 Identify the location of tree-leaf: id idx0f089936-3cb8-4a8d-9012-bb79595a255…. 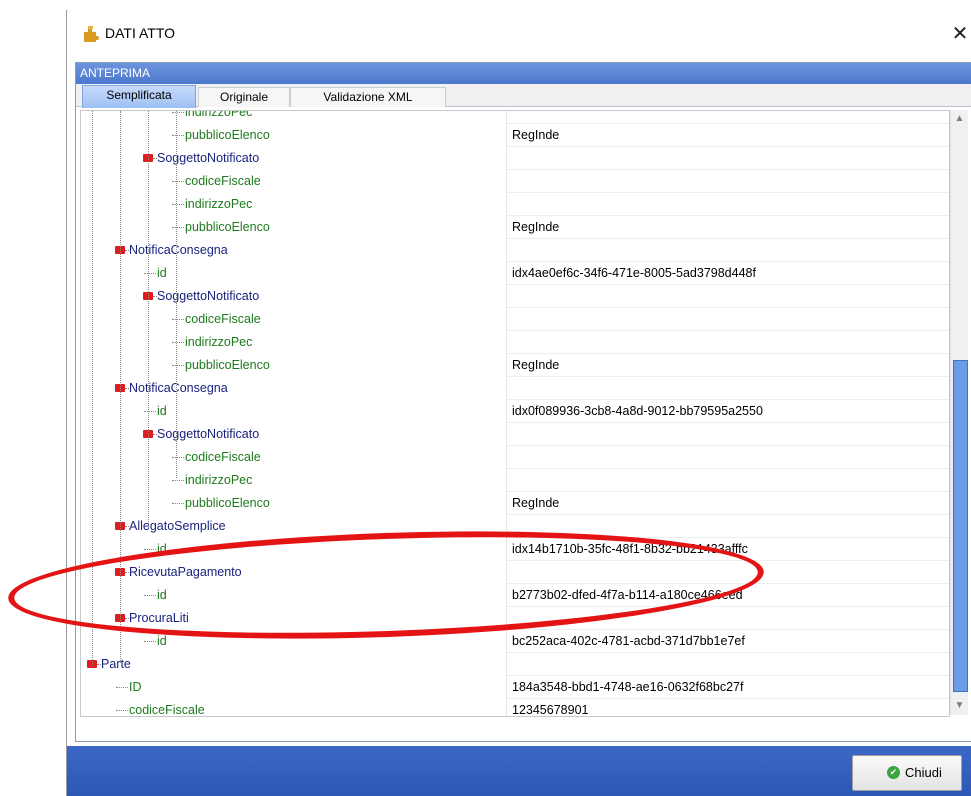
(515, 411).